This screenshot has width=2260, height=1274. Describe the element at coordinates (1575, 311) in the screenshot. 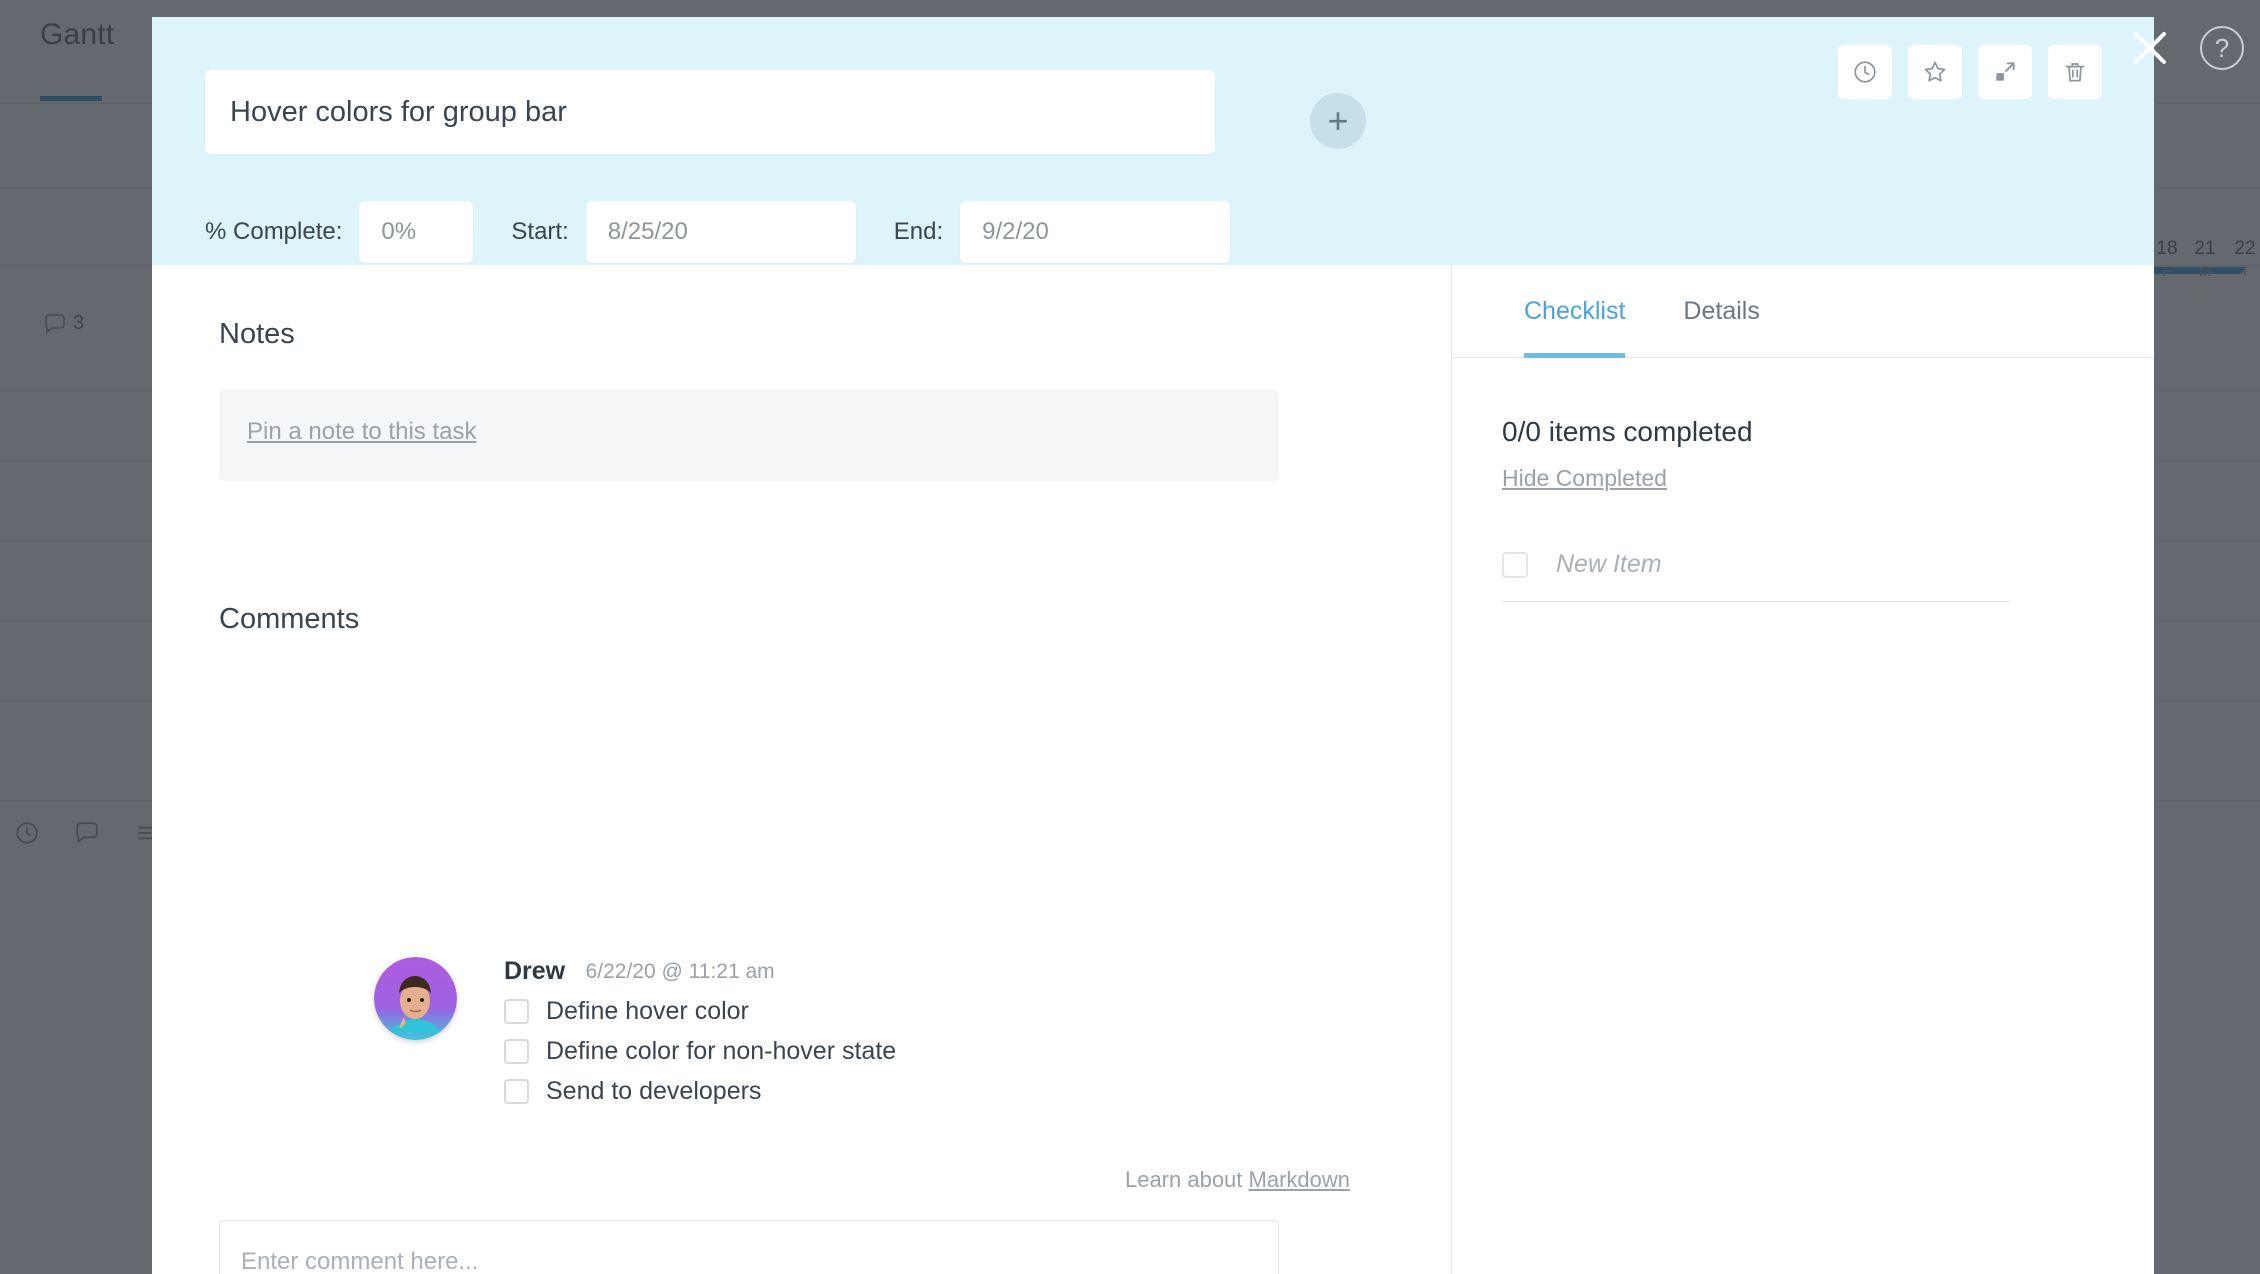

I see `tab-checklist: Checklist` at that location.